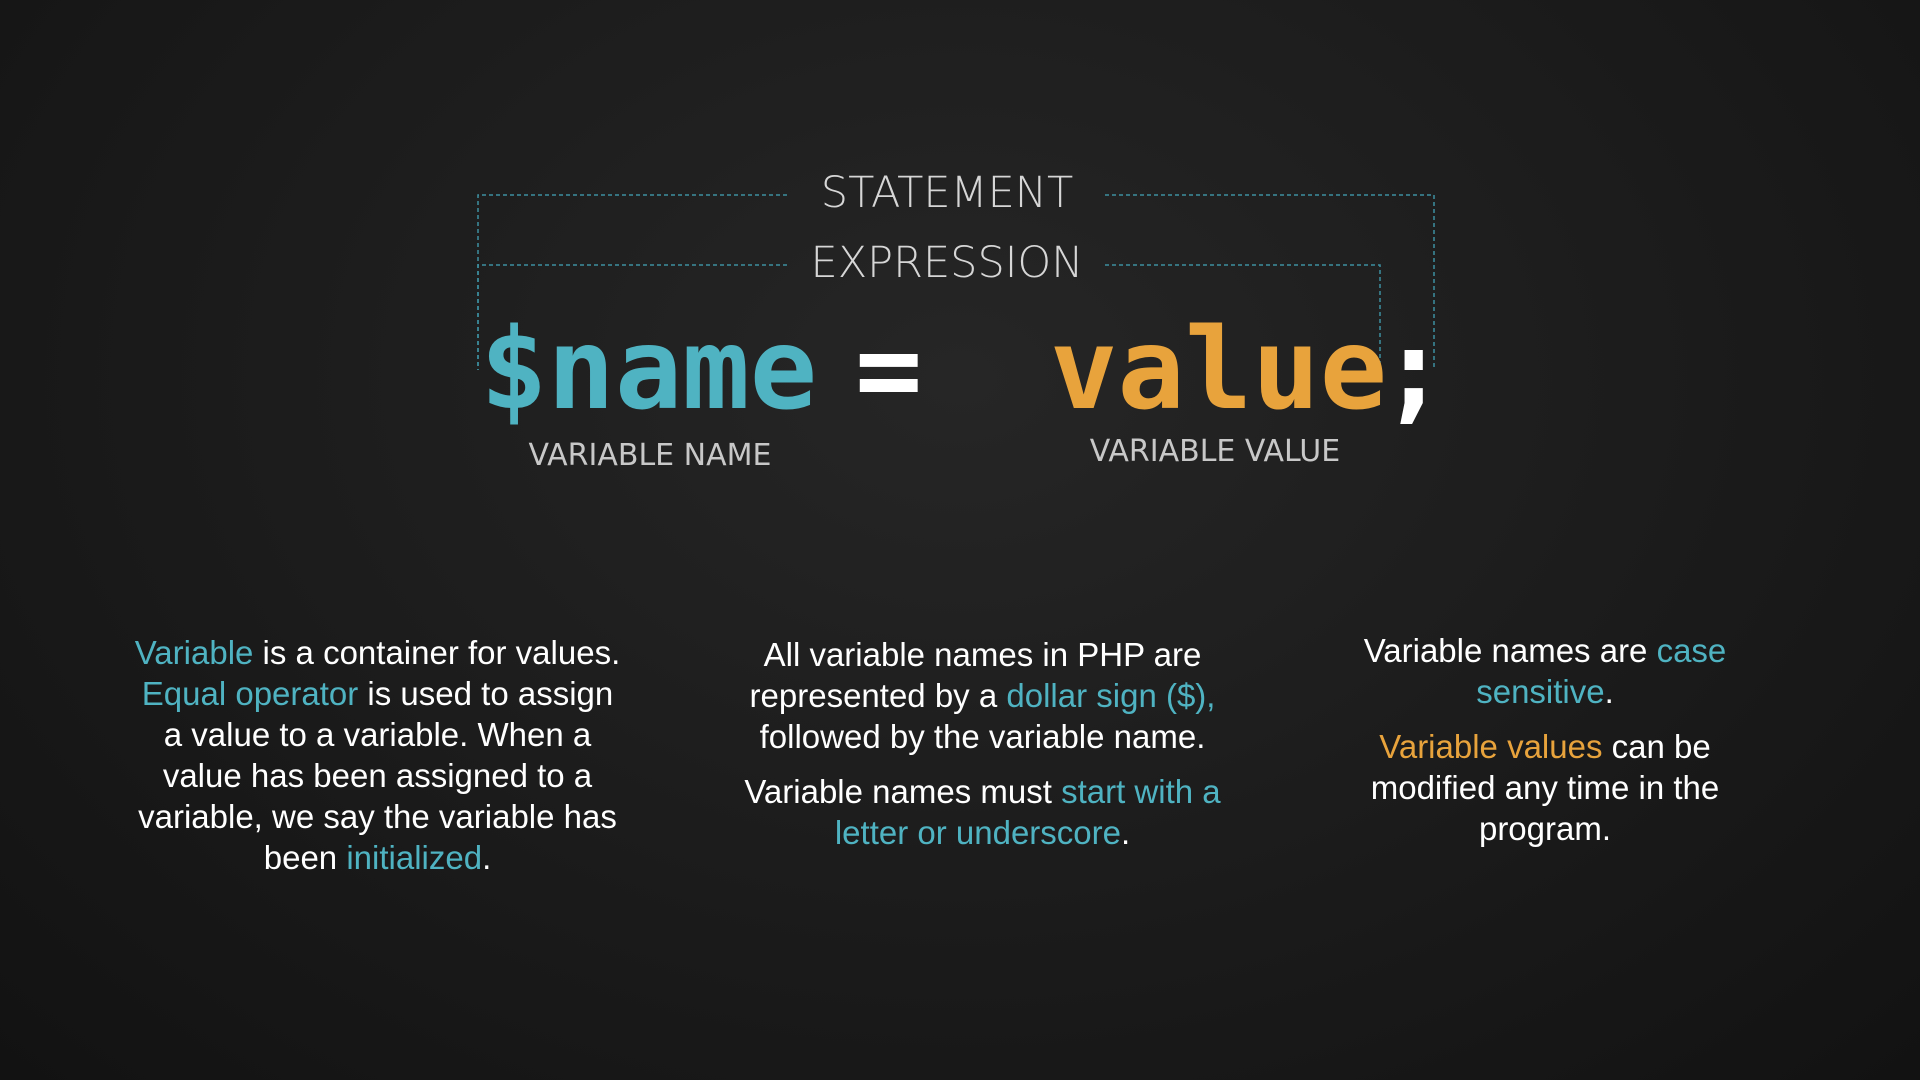 This screenshot has width=1920, height=1080. Describe the element at coordinates (947, 193) in the screenshot. I see `statement-label: STATEMENT` at that location.